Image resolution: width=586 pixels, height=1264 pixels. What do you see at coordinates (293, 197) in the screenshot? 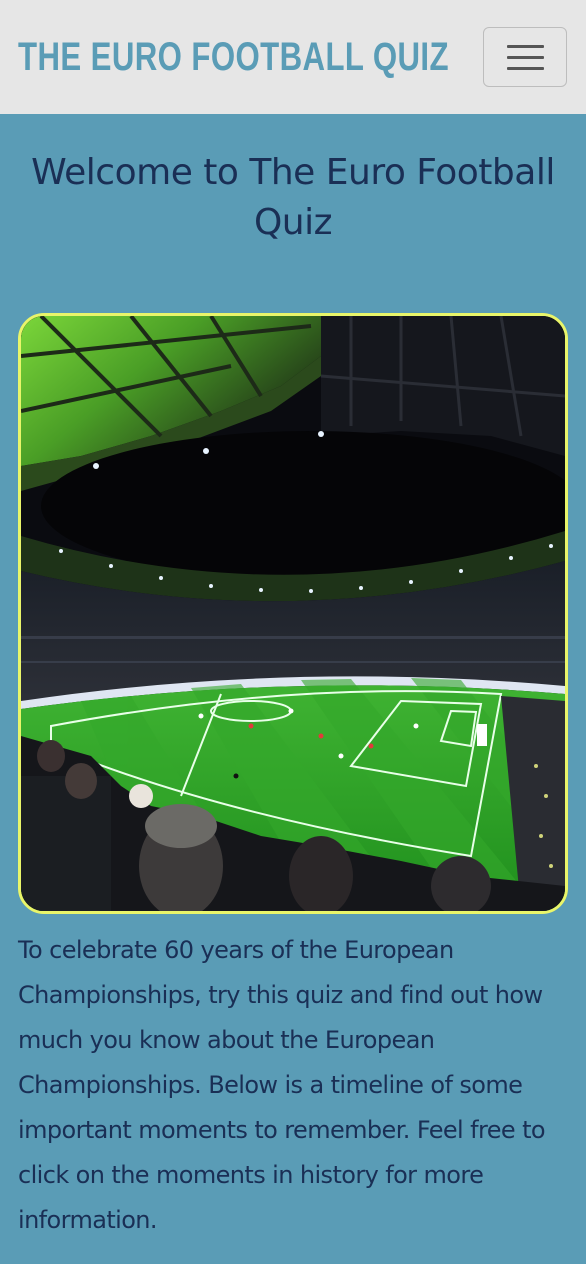
I see `page-title: Welcome to The Euro Football Quiz` at bounding box center [293, 197].